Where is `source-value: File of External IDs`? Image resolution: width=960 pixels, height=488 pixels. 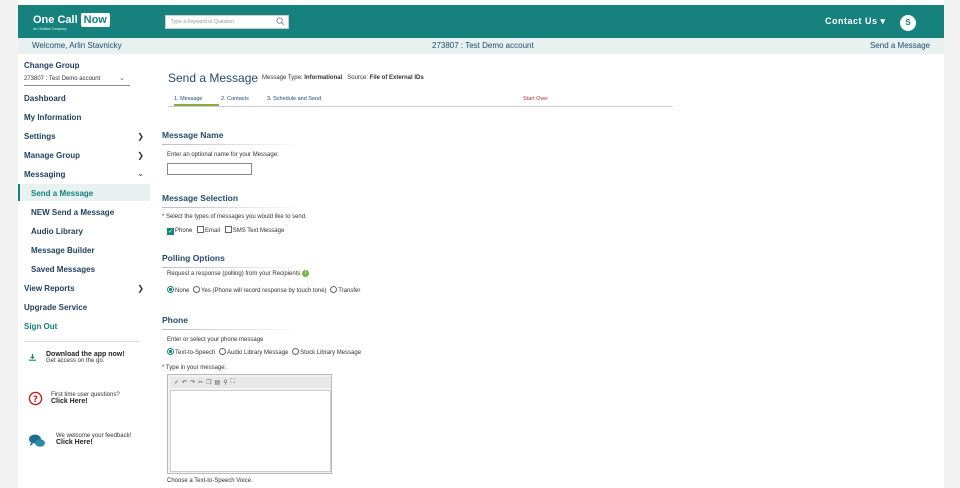
source-value: File of External IDs is located at coordinates (396, 78).